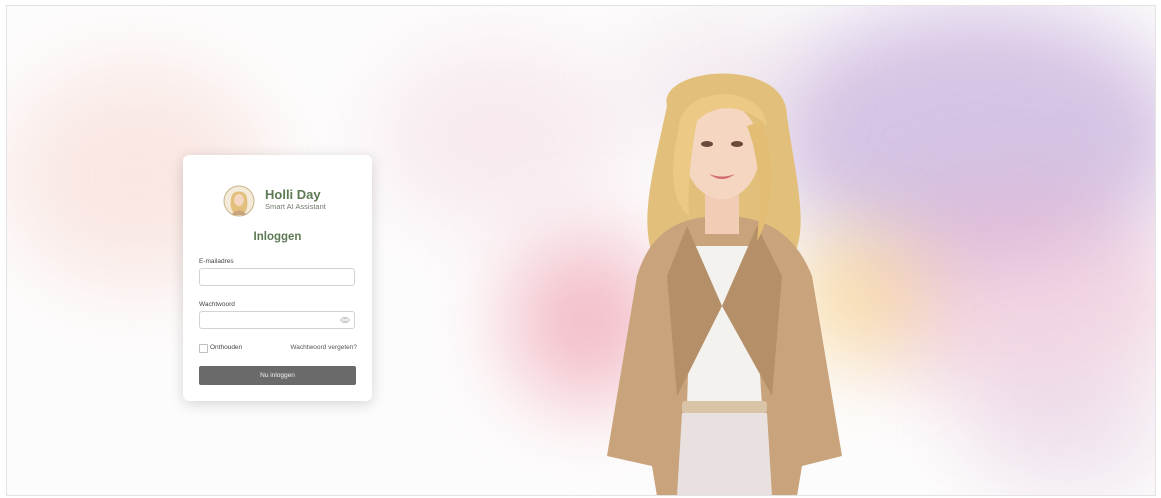 Image resolution: width=1161 pixels, height=498 pixels. Describe the element at coordinates (724, 407) in the screenshot. I see `belt` at that location.